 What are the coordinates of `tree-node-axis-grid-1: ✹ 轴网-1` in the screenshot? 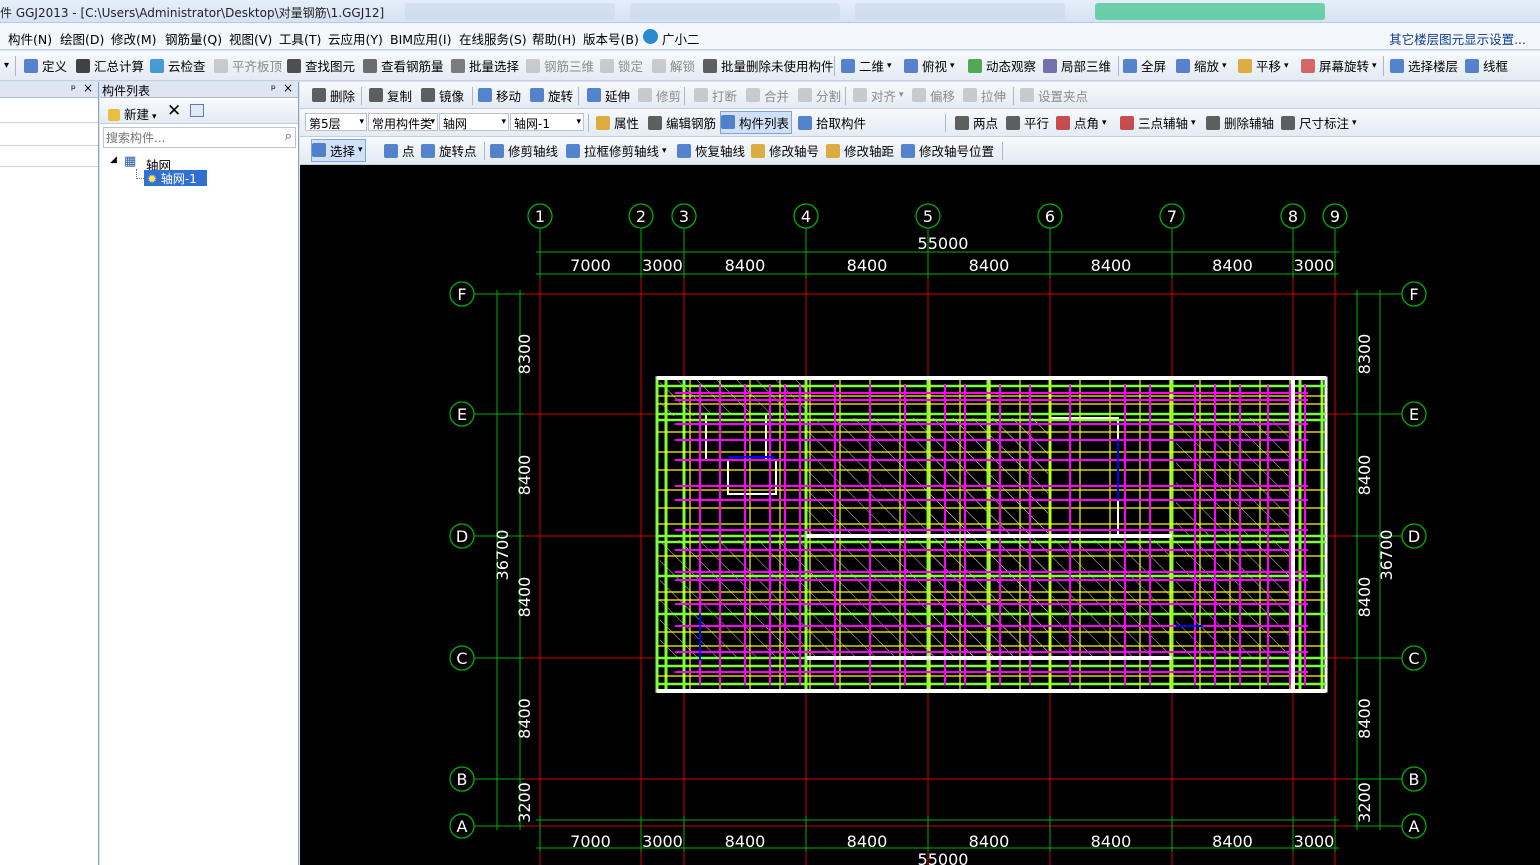 It's located at (175, 178).